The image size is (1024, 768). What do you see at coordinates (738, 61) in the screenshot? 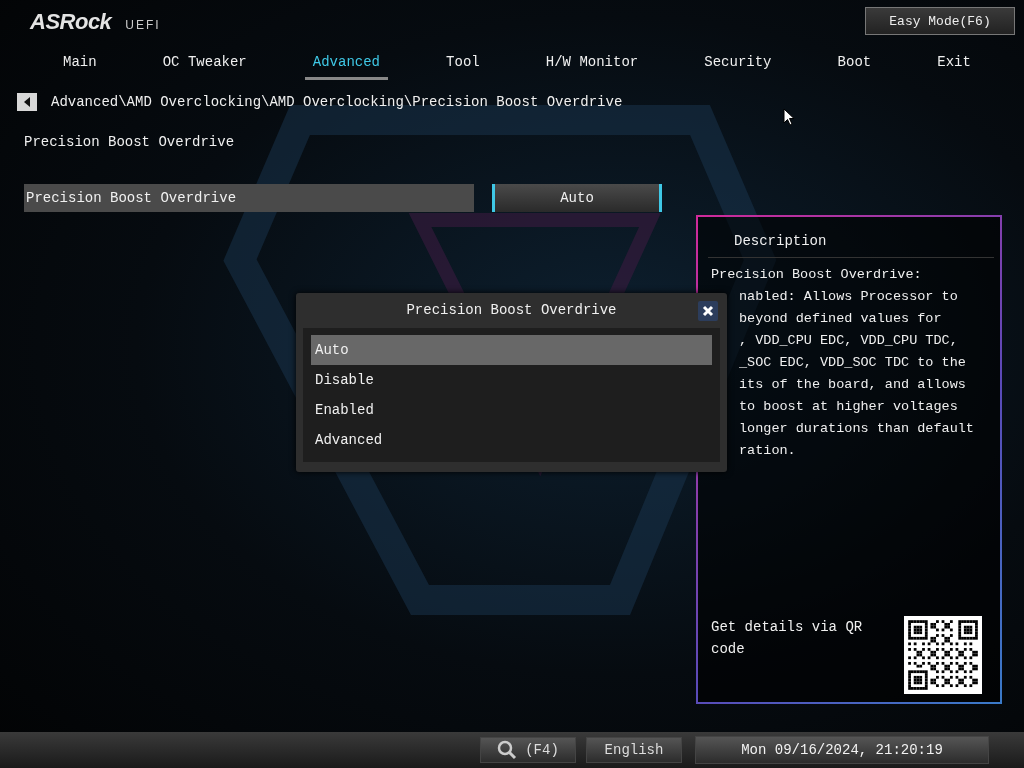
I see `menu-tab: Security` at bounding box center [738, 61].